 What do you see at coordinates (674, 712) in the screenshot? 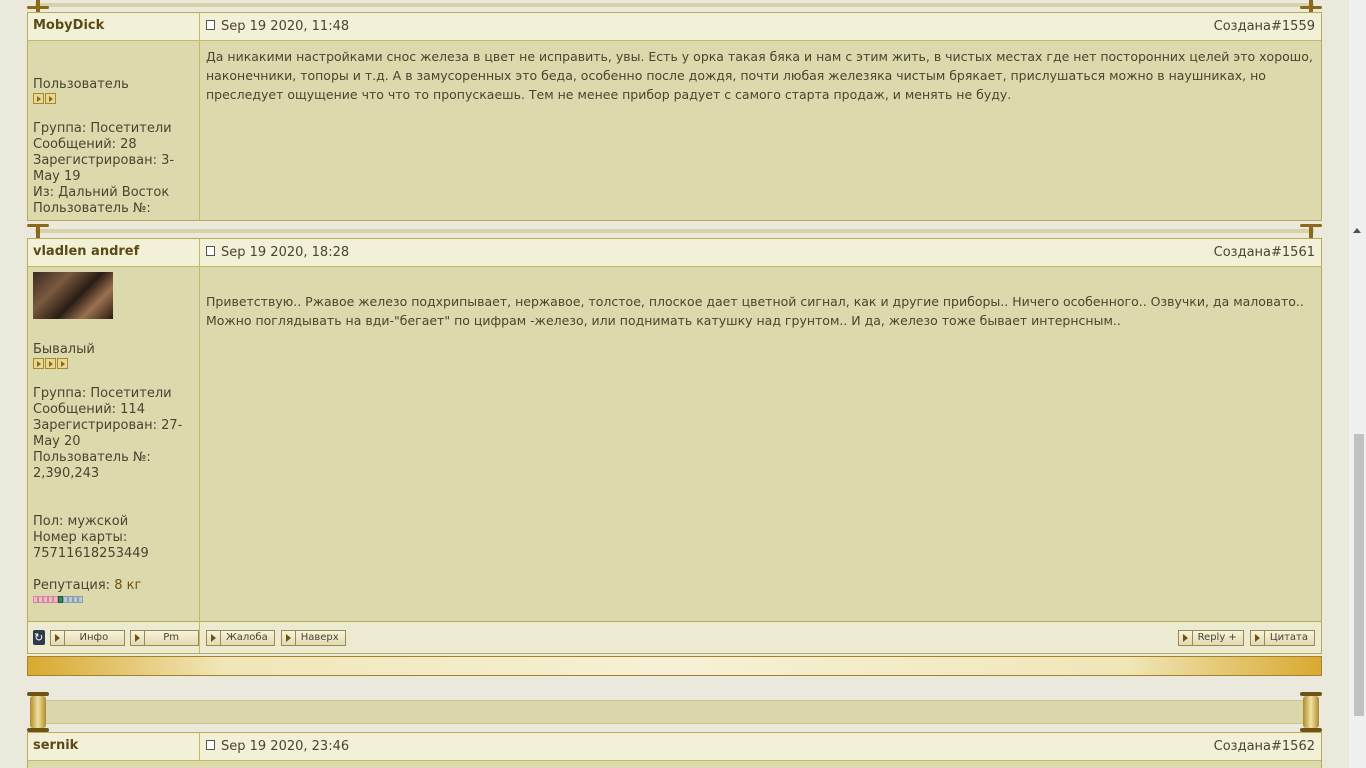
I see `scroll-divider-large` at bounding box center [674, 712].